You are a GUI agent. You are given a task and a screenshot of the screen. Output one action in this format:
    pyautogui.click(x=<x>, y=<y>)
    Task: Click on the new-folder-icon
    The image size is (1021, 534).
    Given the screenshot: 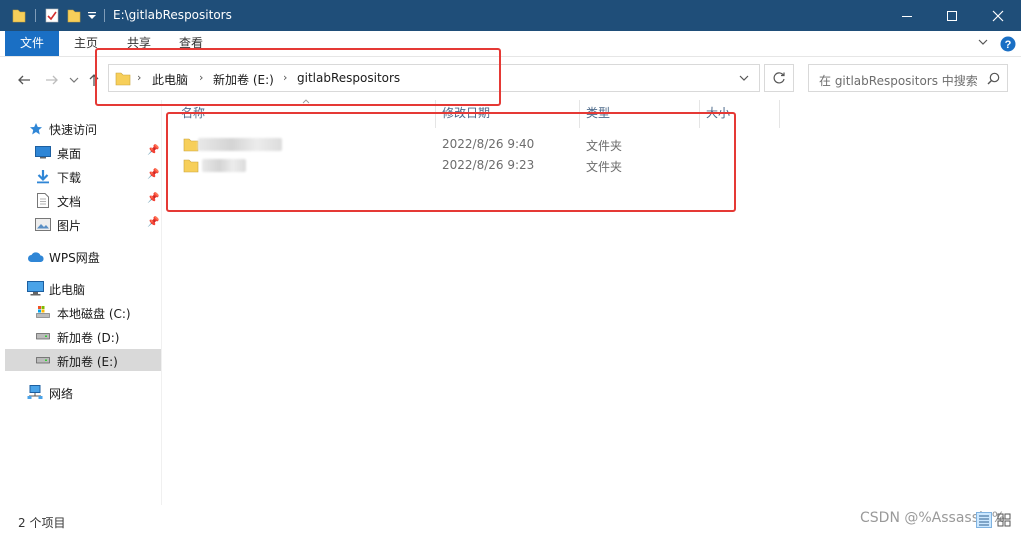 What is the action you would take?
    pyautogui.click(x=74, y=15)
    